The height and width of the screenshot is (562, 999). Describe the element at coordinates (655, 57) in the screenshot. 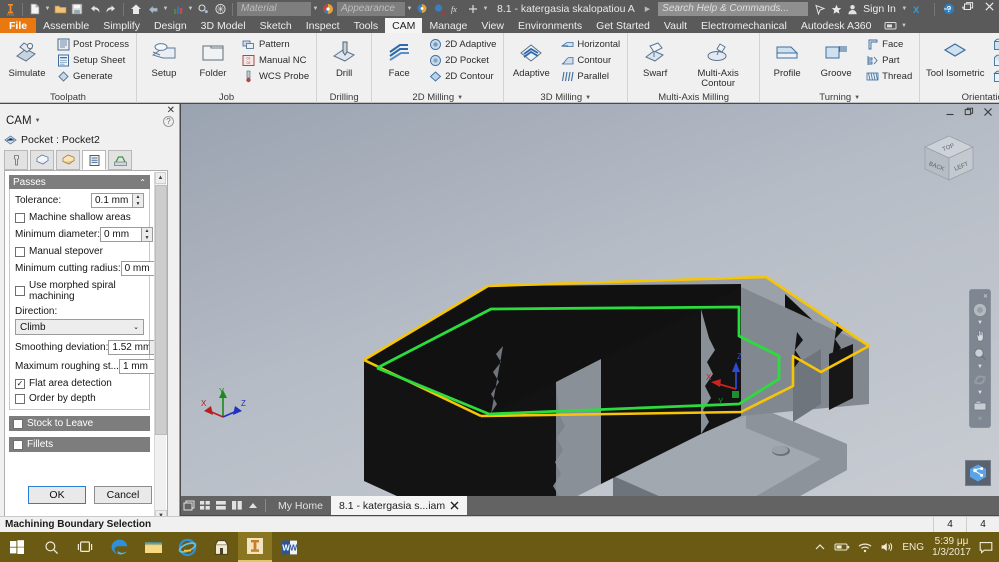

I see `swarf-button: Swarf` at that location.